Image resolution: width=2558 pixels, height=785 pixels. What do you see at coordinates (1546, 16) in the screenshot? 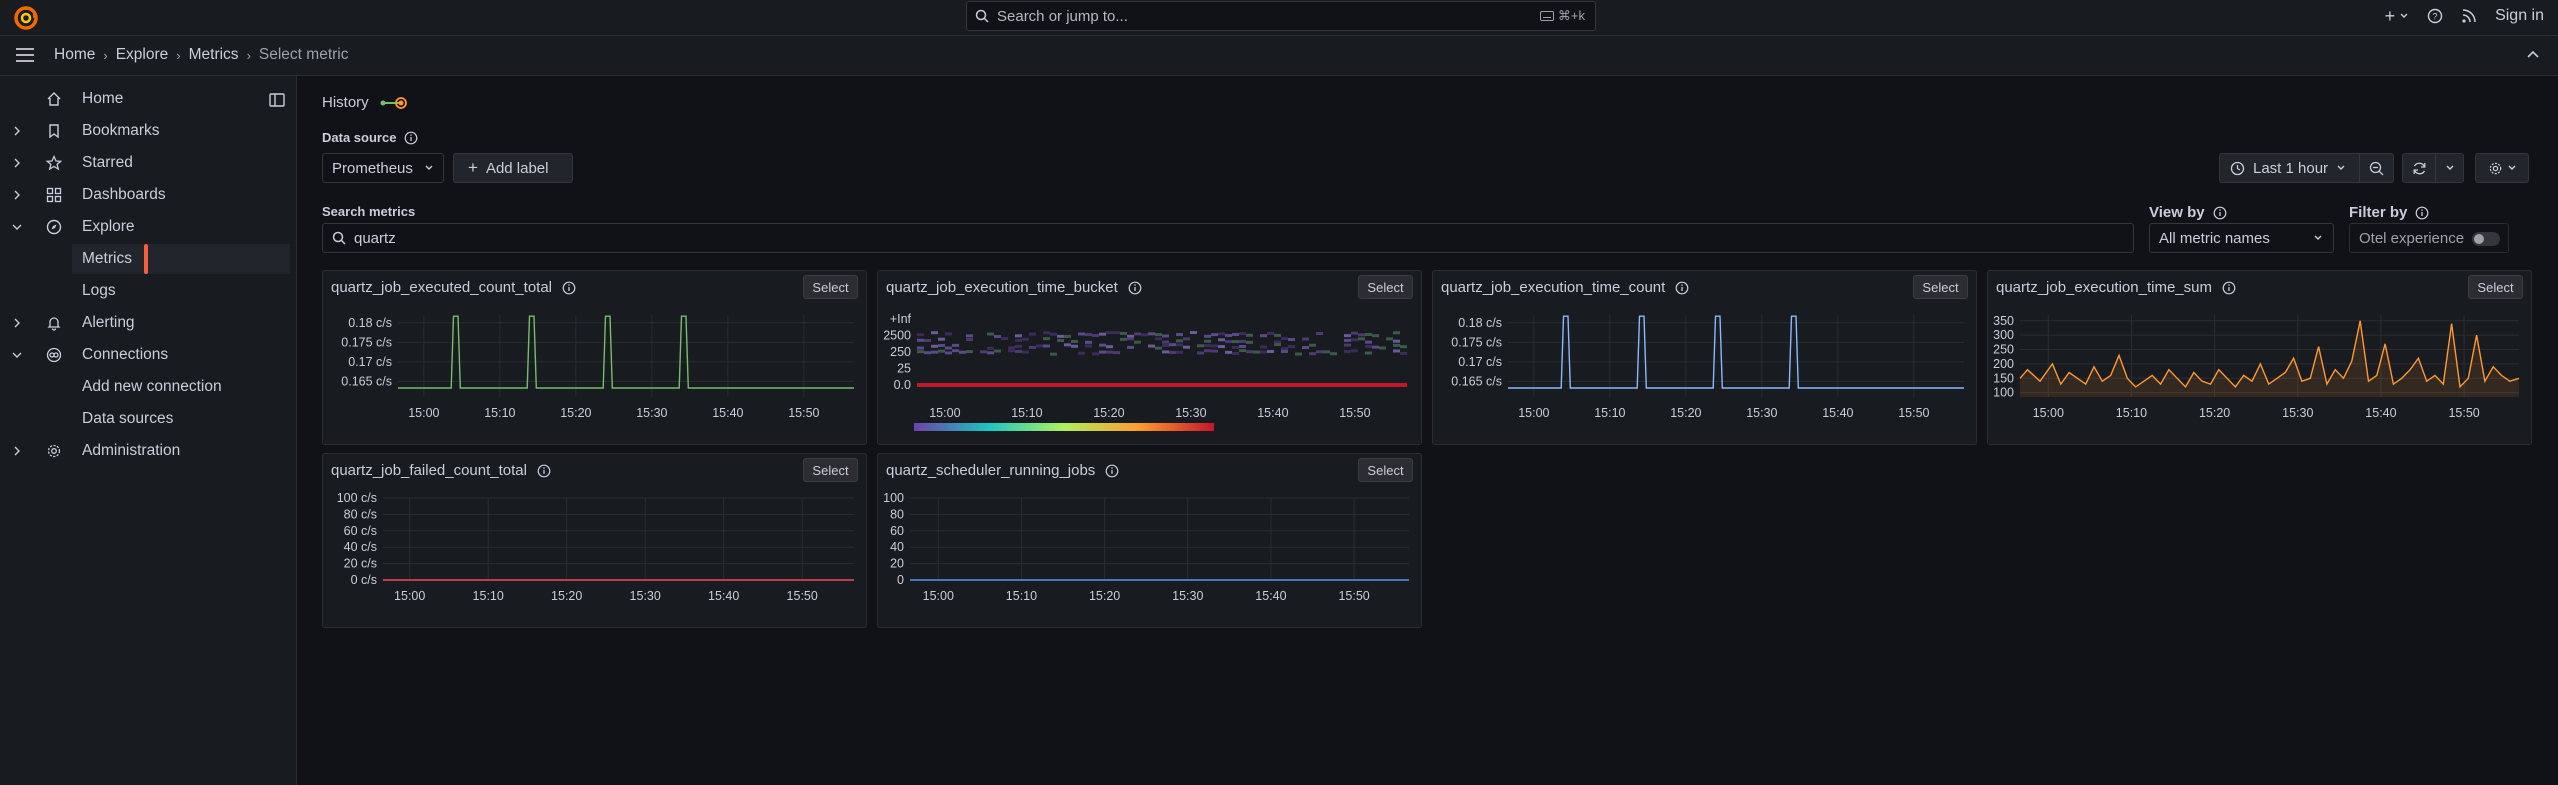
I see `keyboard-icon` at bounding box center [1546, 16].